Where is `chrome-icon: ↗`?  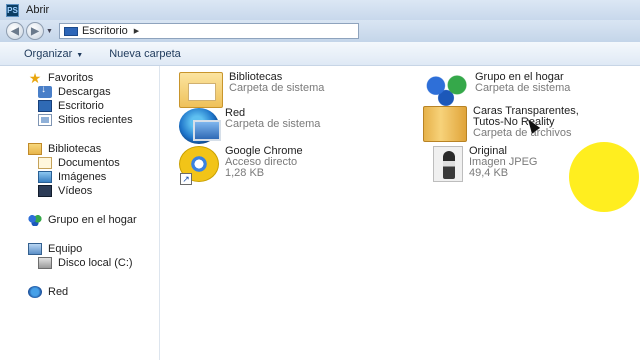
chrome-icon: ↗ is located at coordinates (199, 165).